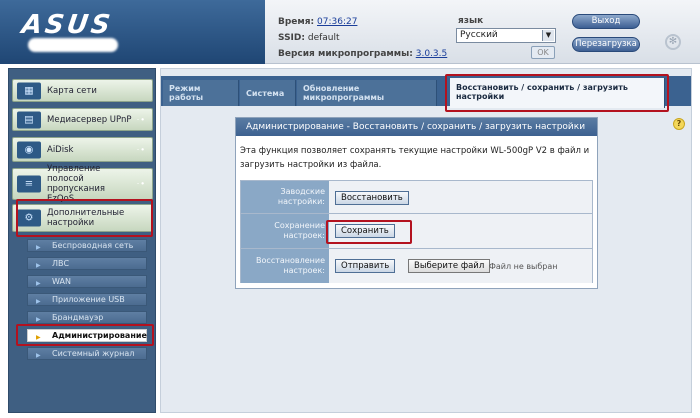  What do you see at coordinates (93, 353) in the screenshot?
I see `sidebar-subitem-label: Системный журнал` at bounding box center [93, 353].